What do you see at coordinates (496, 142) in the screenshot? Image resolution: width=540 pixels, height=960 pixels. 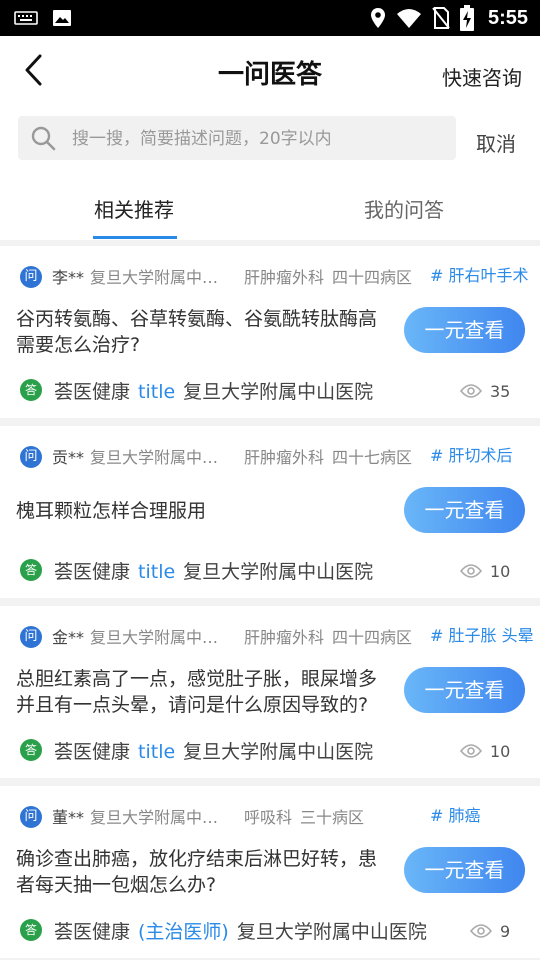 I see `cancel-button: 取消` at bounding box center [496, 142].